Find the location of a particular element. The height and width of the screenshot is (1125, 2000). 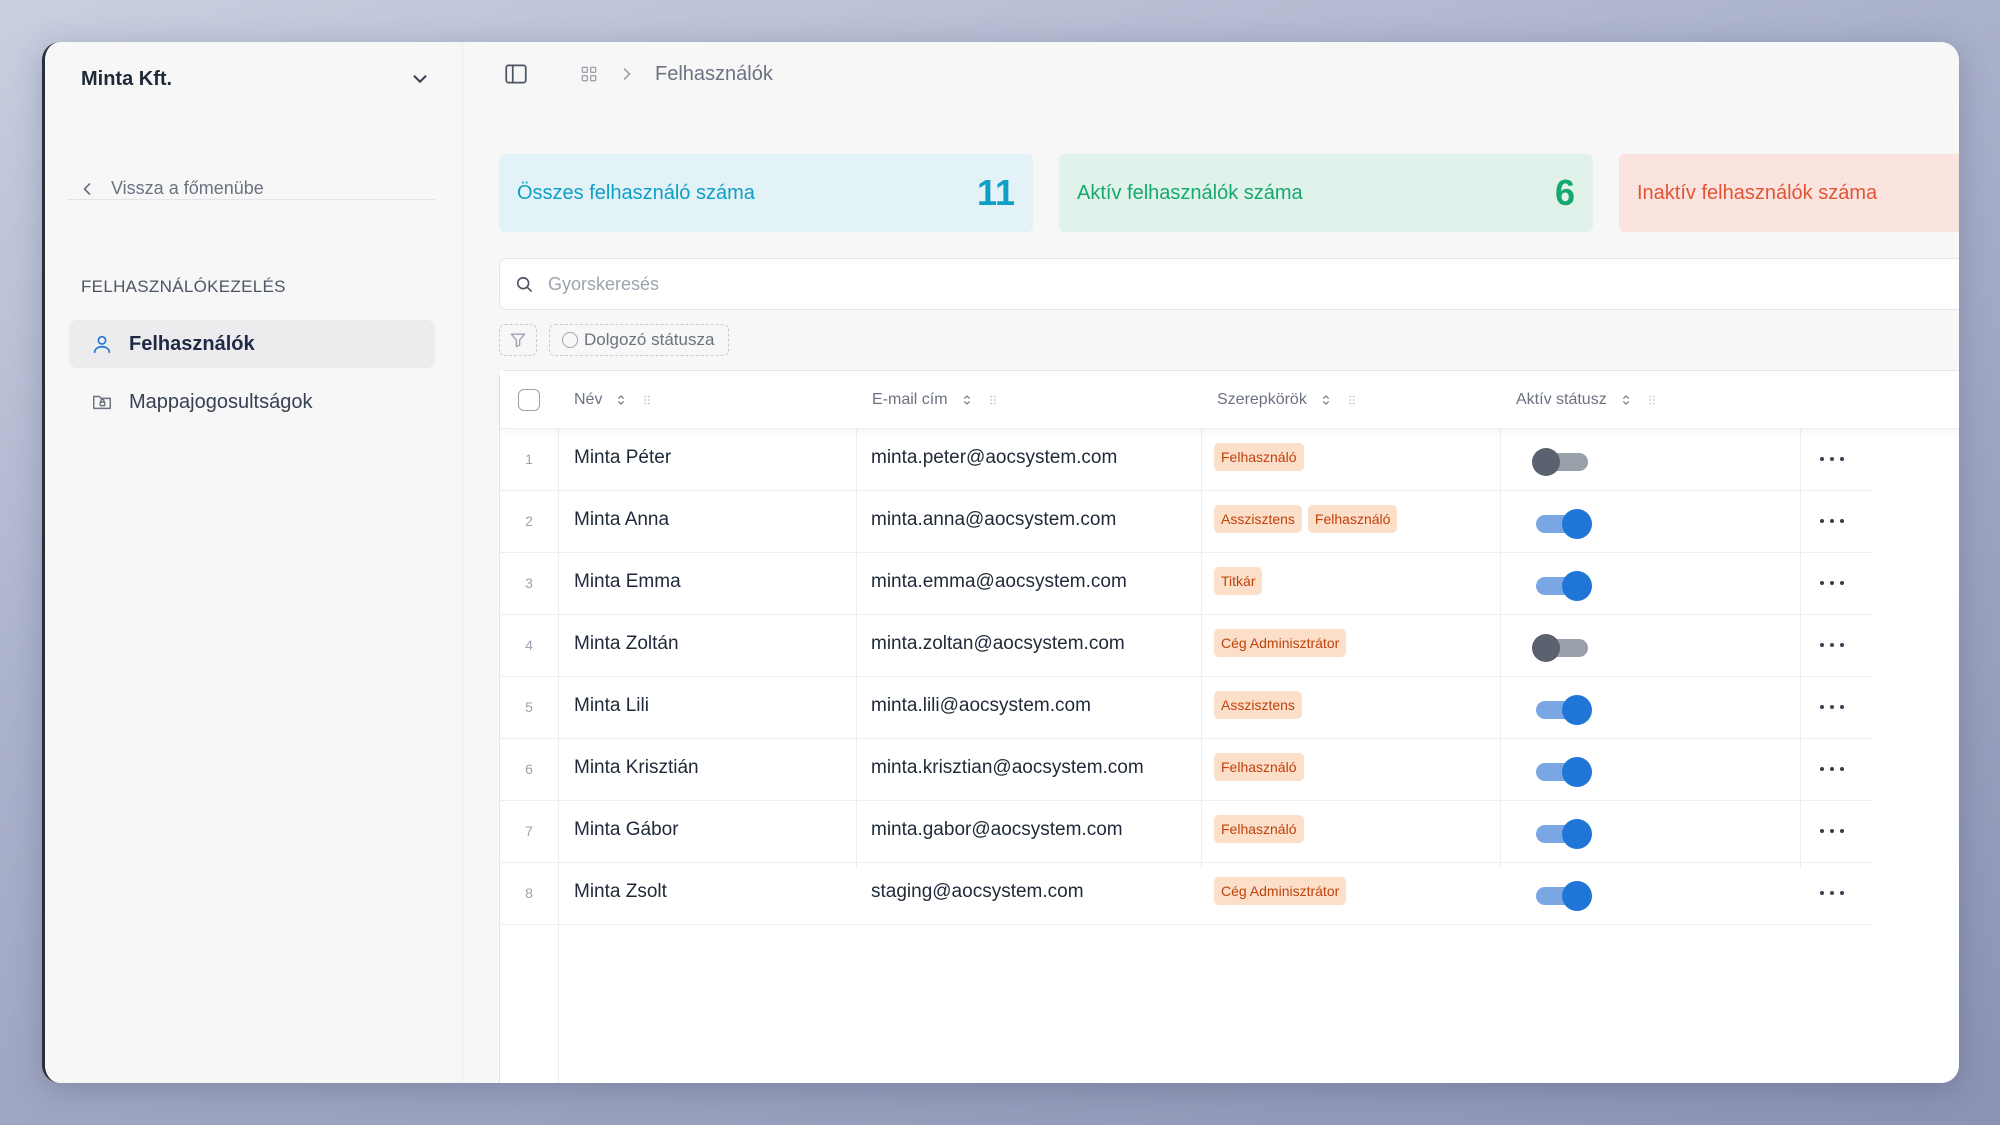

user-email: minta.gabor@aocsystem.com is located at coordinates (997, 829).